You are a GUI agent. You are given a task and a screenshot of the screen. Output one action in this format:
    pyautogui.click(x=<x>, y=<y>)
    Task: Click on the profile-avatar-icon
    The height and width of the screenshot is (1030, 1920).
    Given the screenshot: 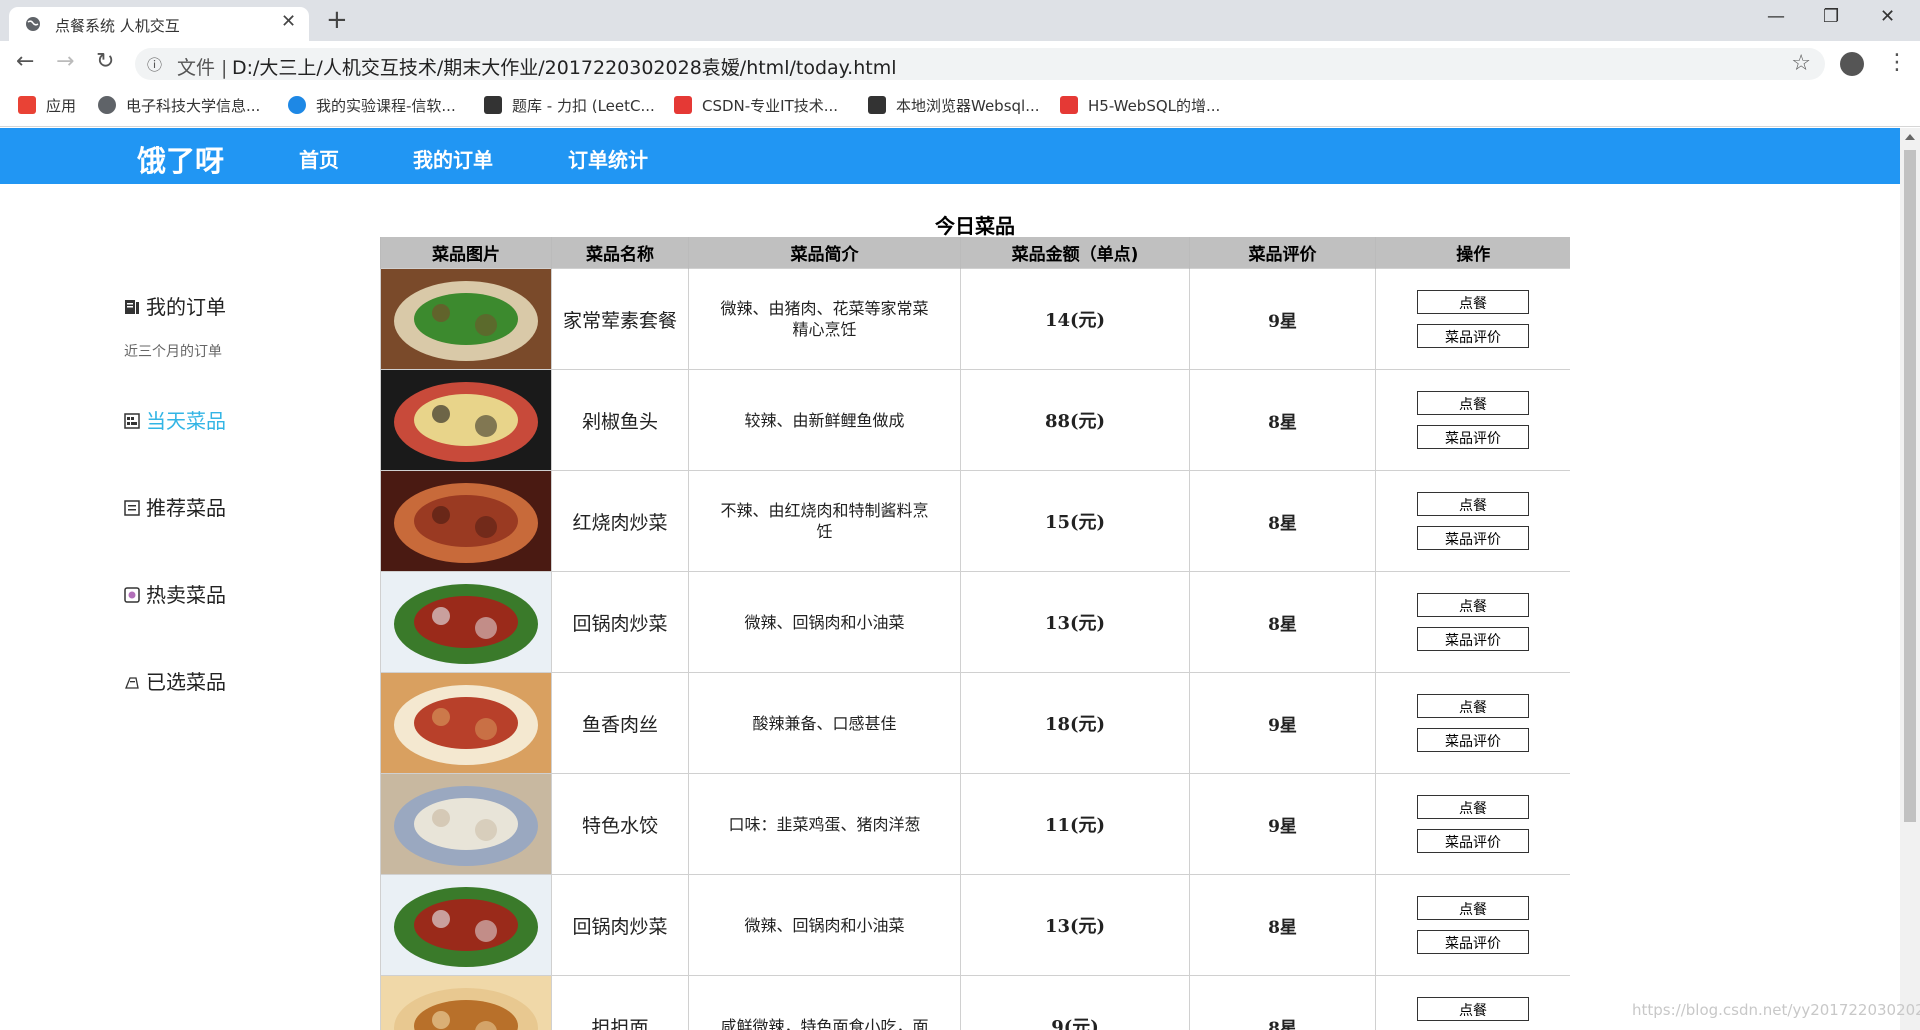 What is the action you would take?
    pyautogui.click(x=1852, y=64)
    